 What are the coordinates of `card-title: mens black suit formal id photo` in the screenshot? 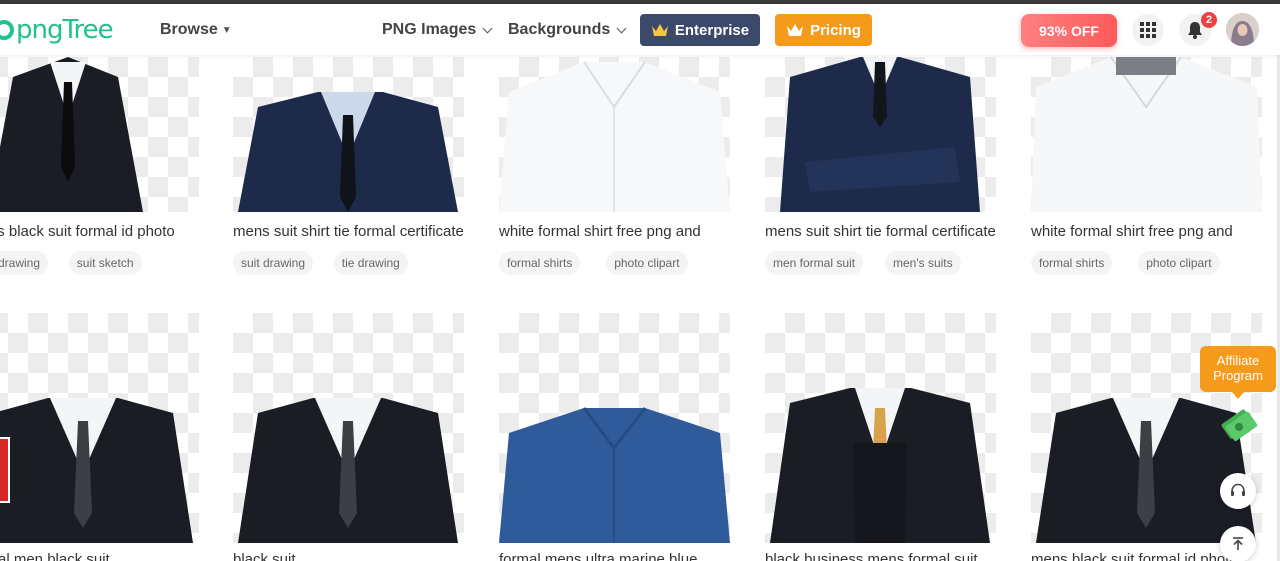 It's located at (99, 231).